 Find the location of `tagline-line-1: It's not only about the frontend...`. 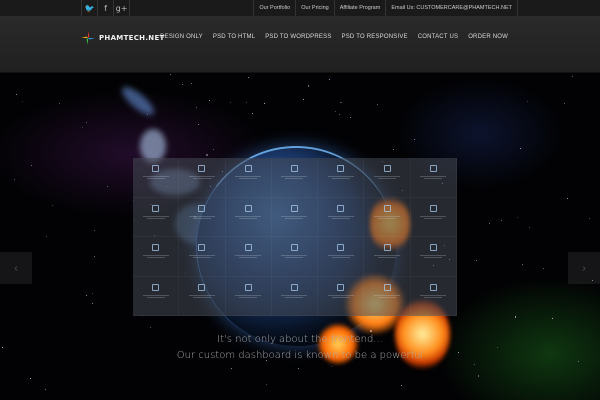

tagline-line-1: It's not only about the frontend... is located at coordinates (300, 339).